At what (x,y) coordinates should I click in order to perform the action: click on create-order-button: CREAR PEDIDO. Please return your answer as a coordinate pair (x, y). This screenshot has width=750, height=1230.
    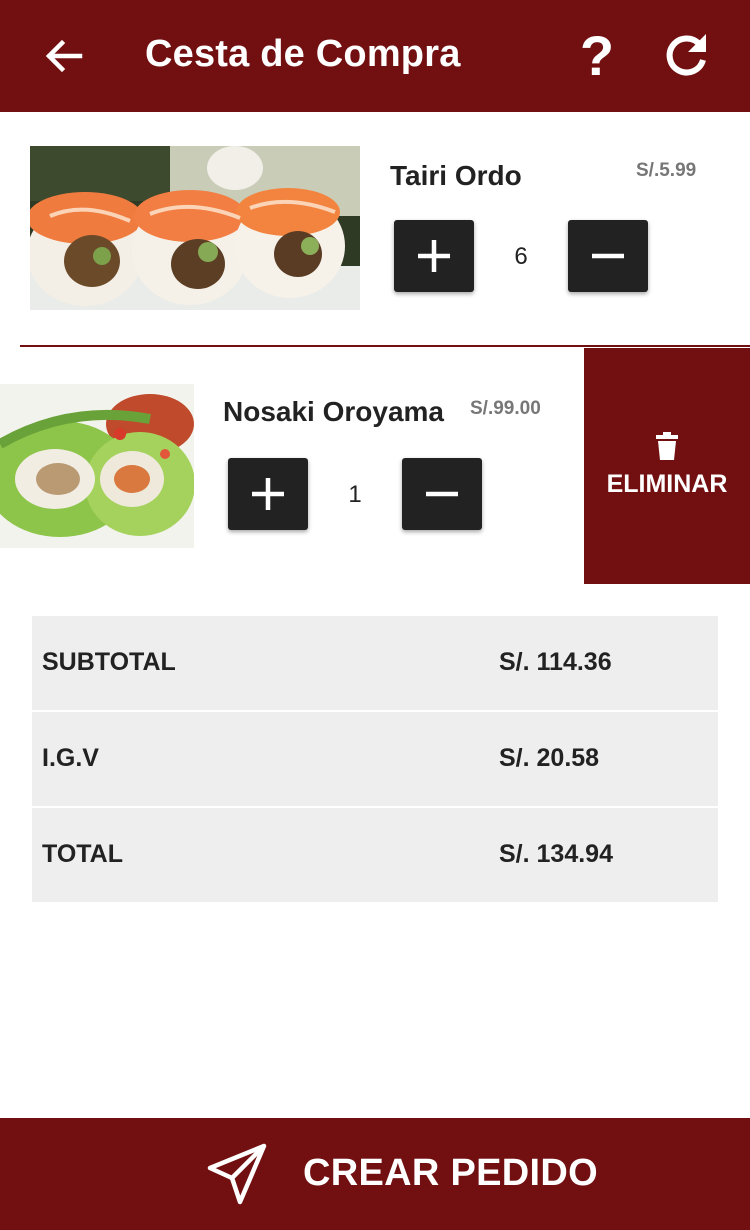
    Looking at the image, I should click on (375, 1174).